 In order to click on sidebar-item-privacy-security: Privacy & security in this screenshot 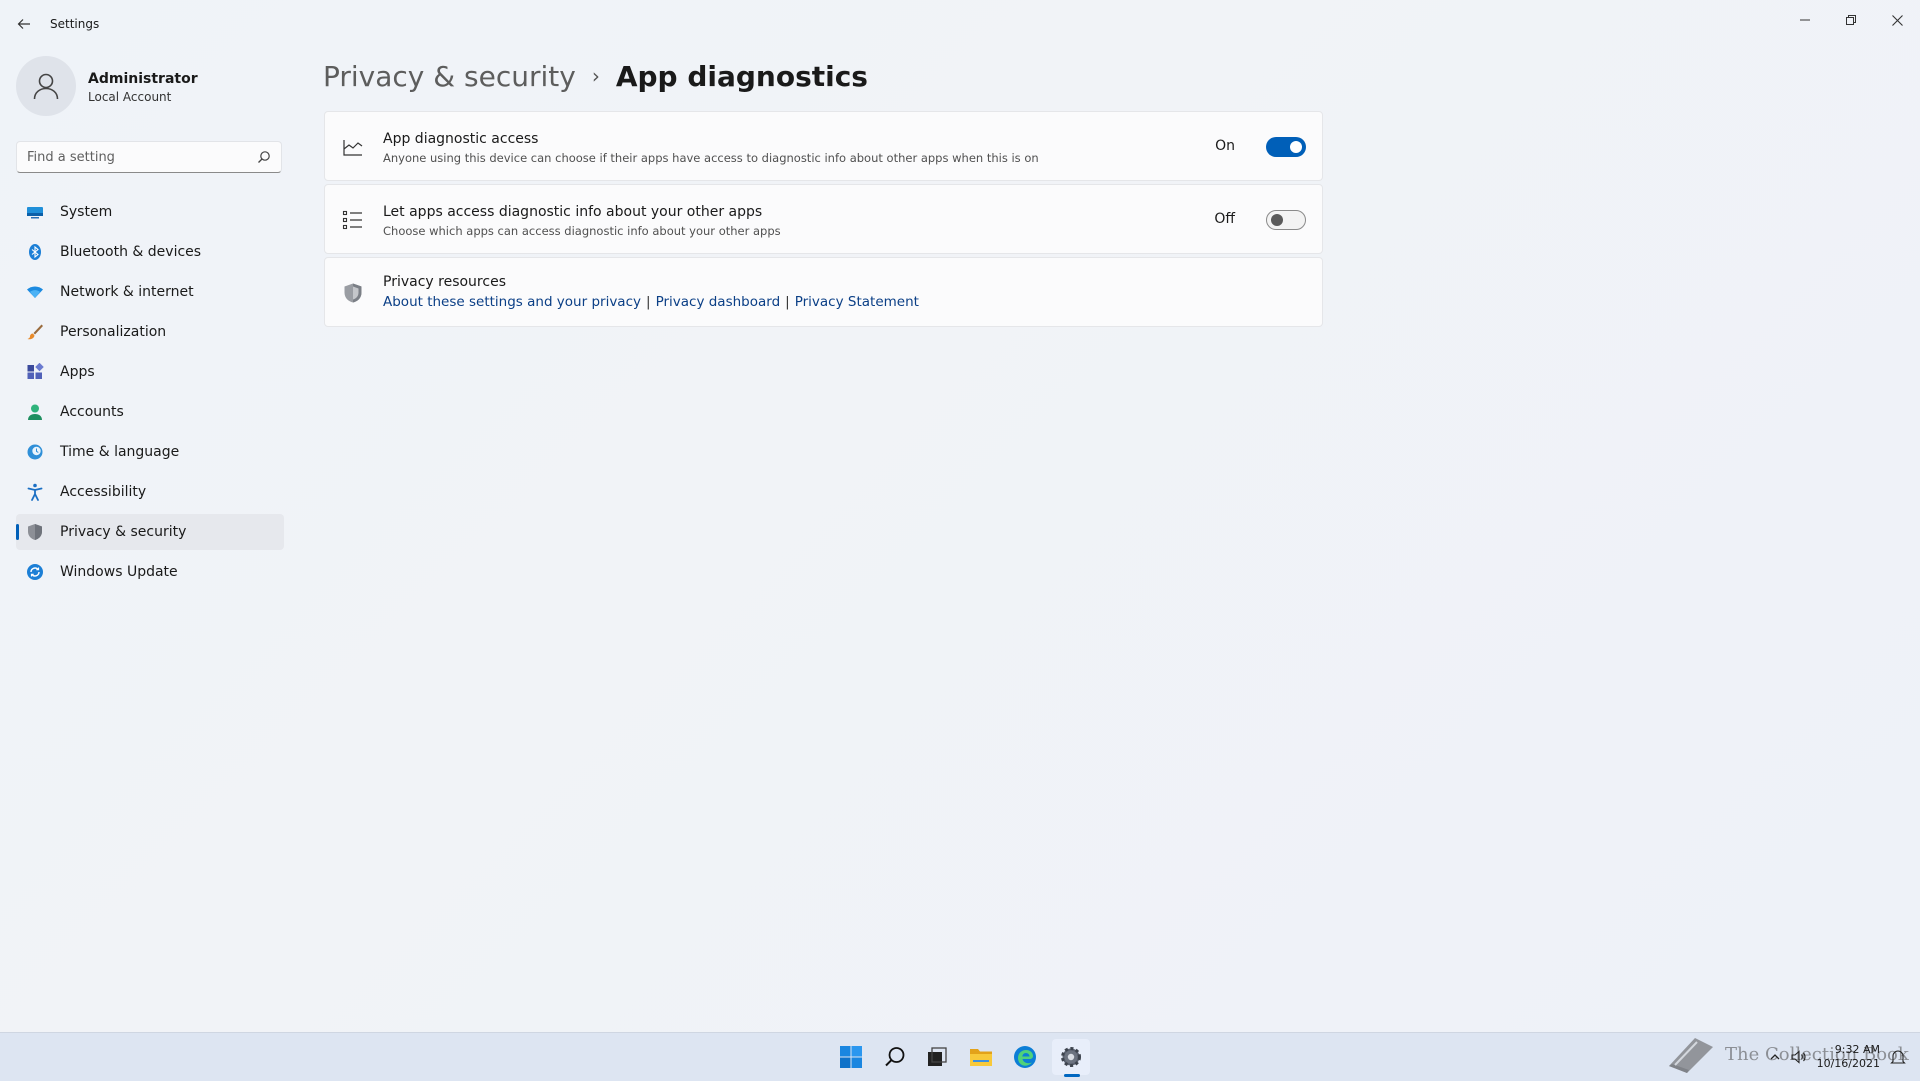, I will do `click(150, 532)`.